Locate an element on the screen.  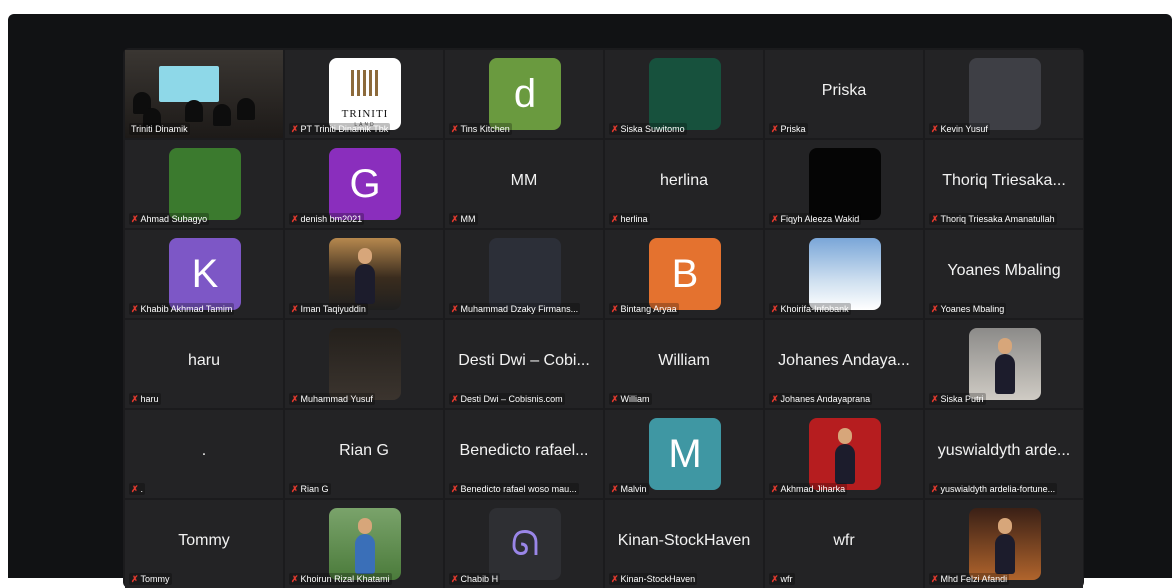
participant-tile: ✗ Fiqyh Aleeza Wakid is located at coordinates (844, 184).